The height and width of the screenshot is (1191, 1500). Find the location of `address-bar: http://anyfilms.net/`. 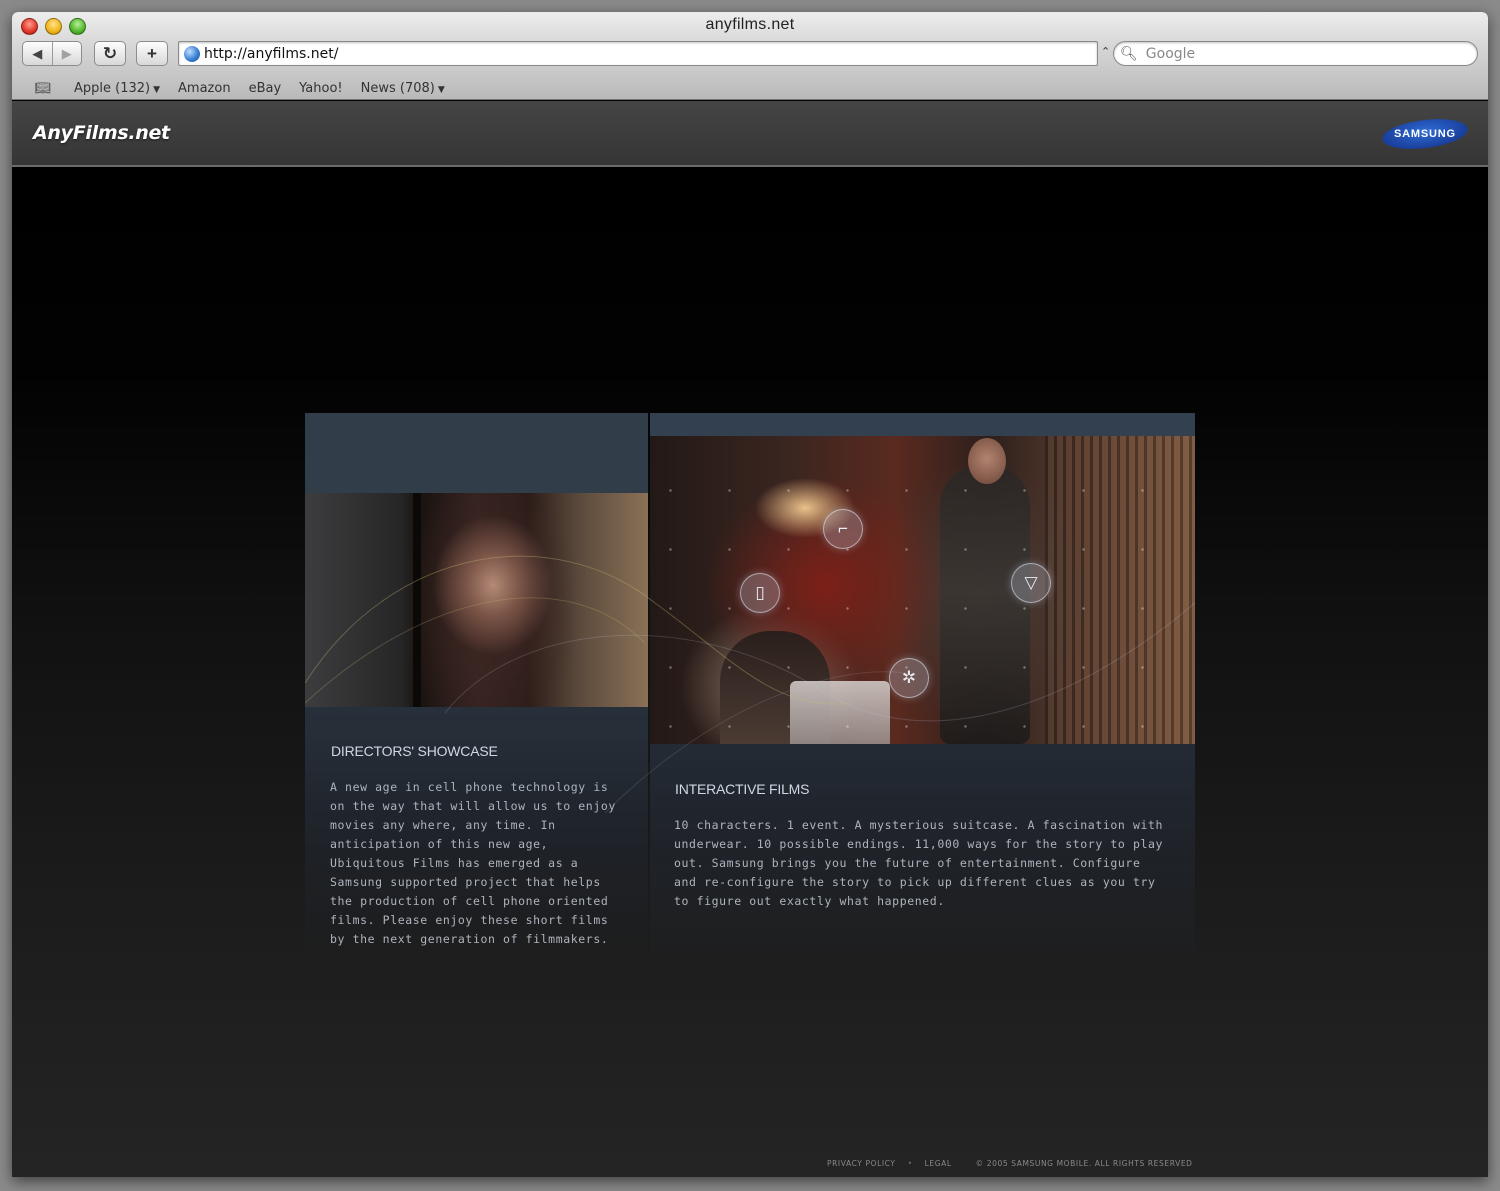

address-bar: http://anyfilms.net/ is located at coordinates (638, 53).